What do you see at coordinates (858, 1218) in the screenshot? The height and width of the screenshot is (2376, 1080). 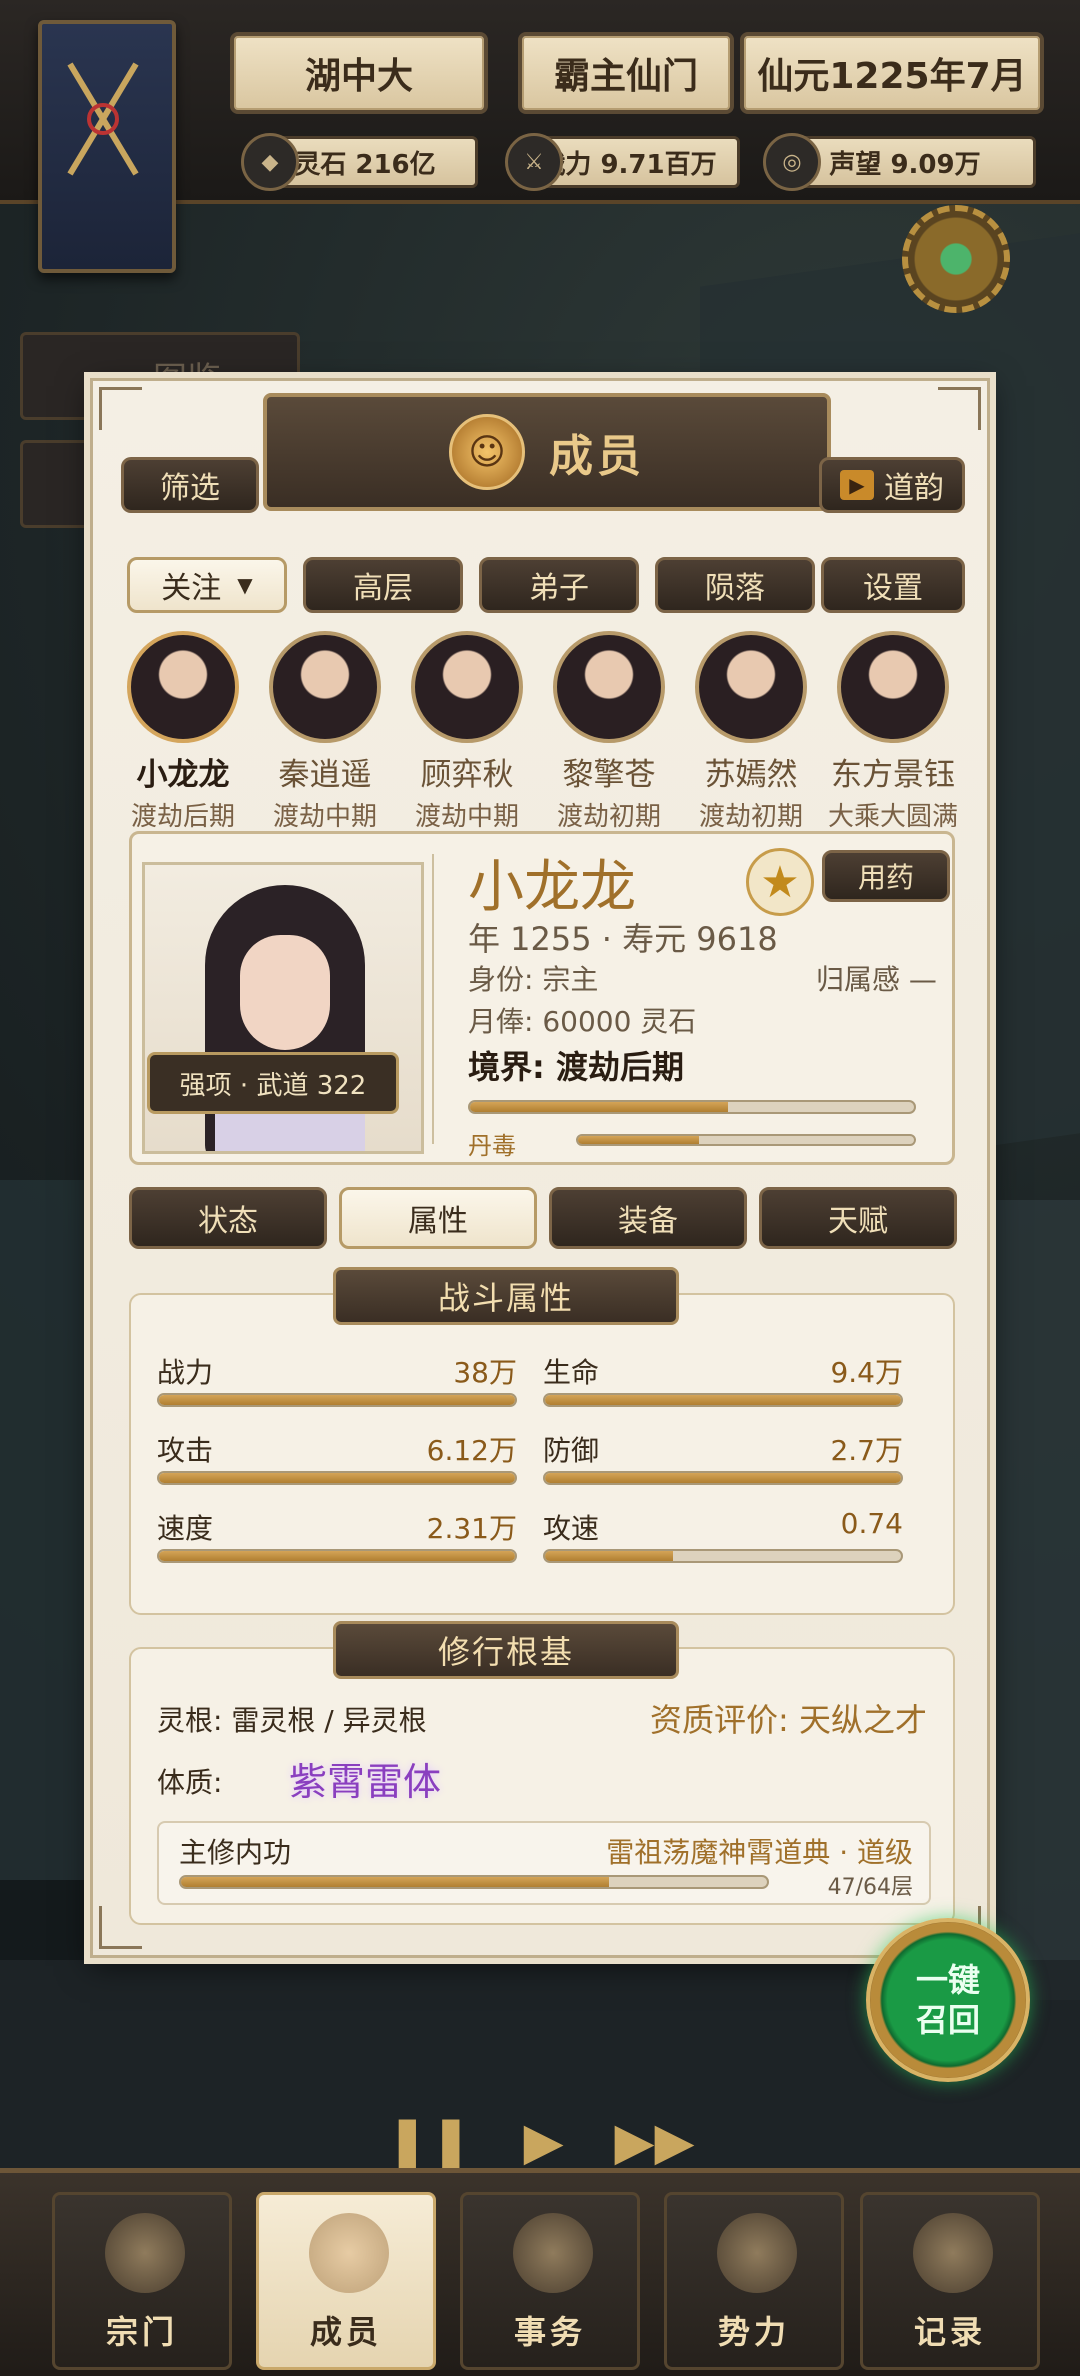 I see `tab-talent: 天赋` at bounding box center [858, 1218].